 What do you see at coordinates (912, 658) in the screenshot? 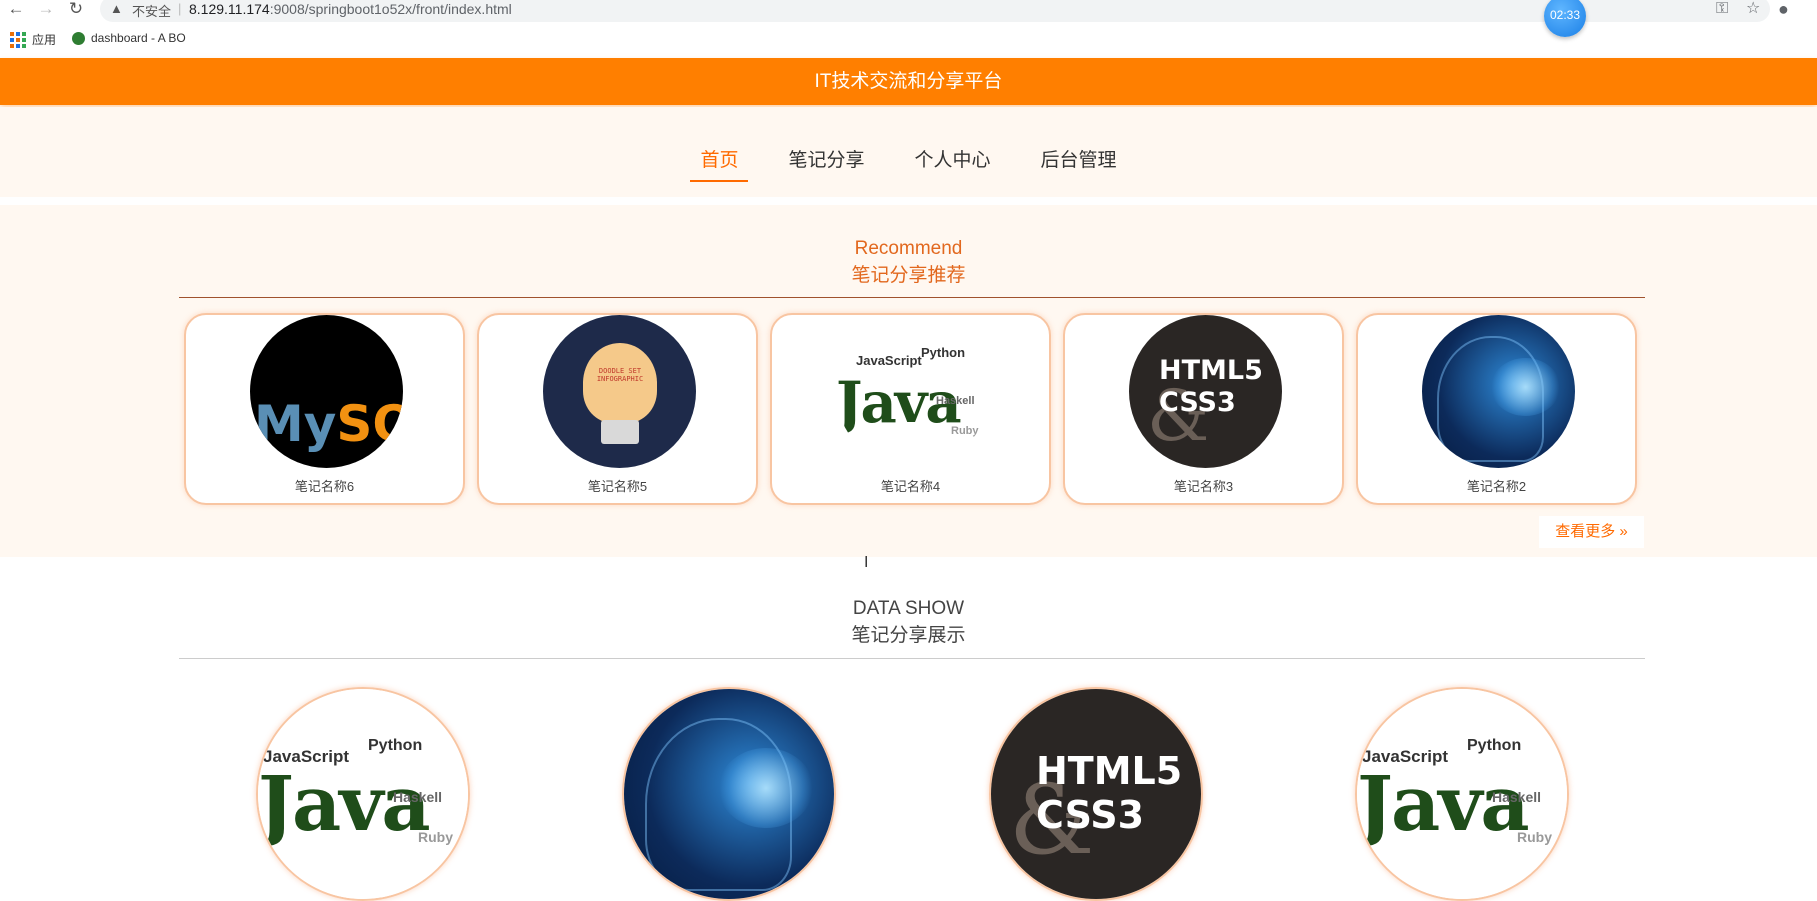
I see `data-show-divider` at bounding box center [912, 658].